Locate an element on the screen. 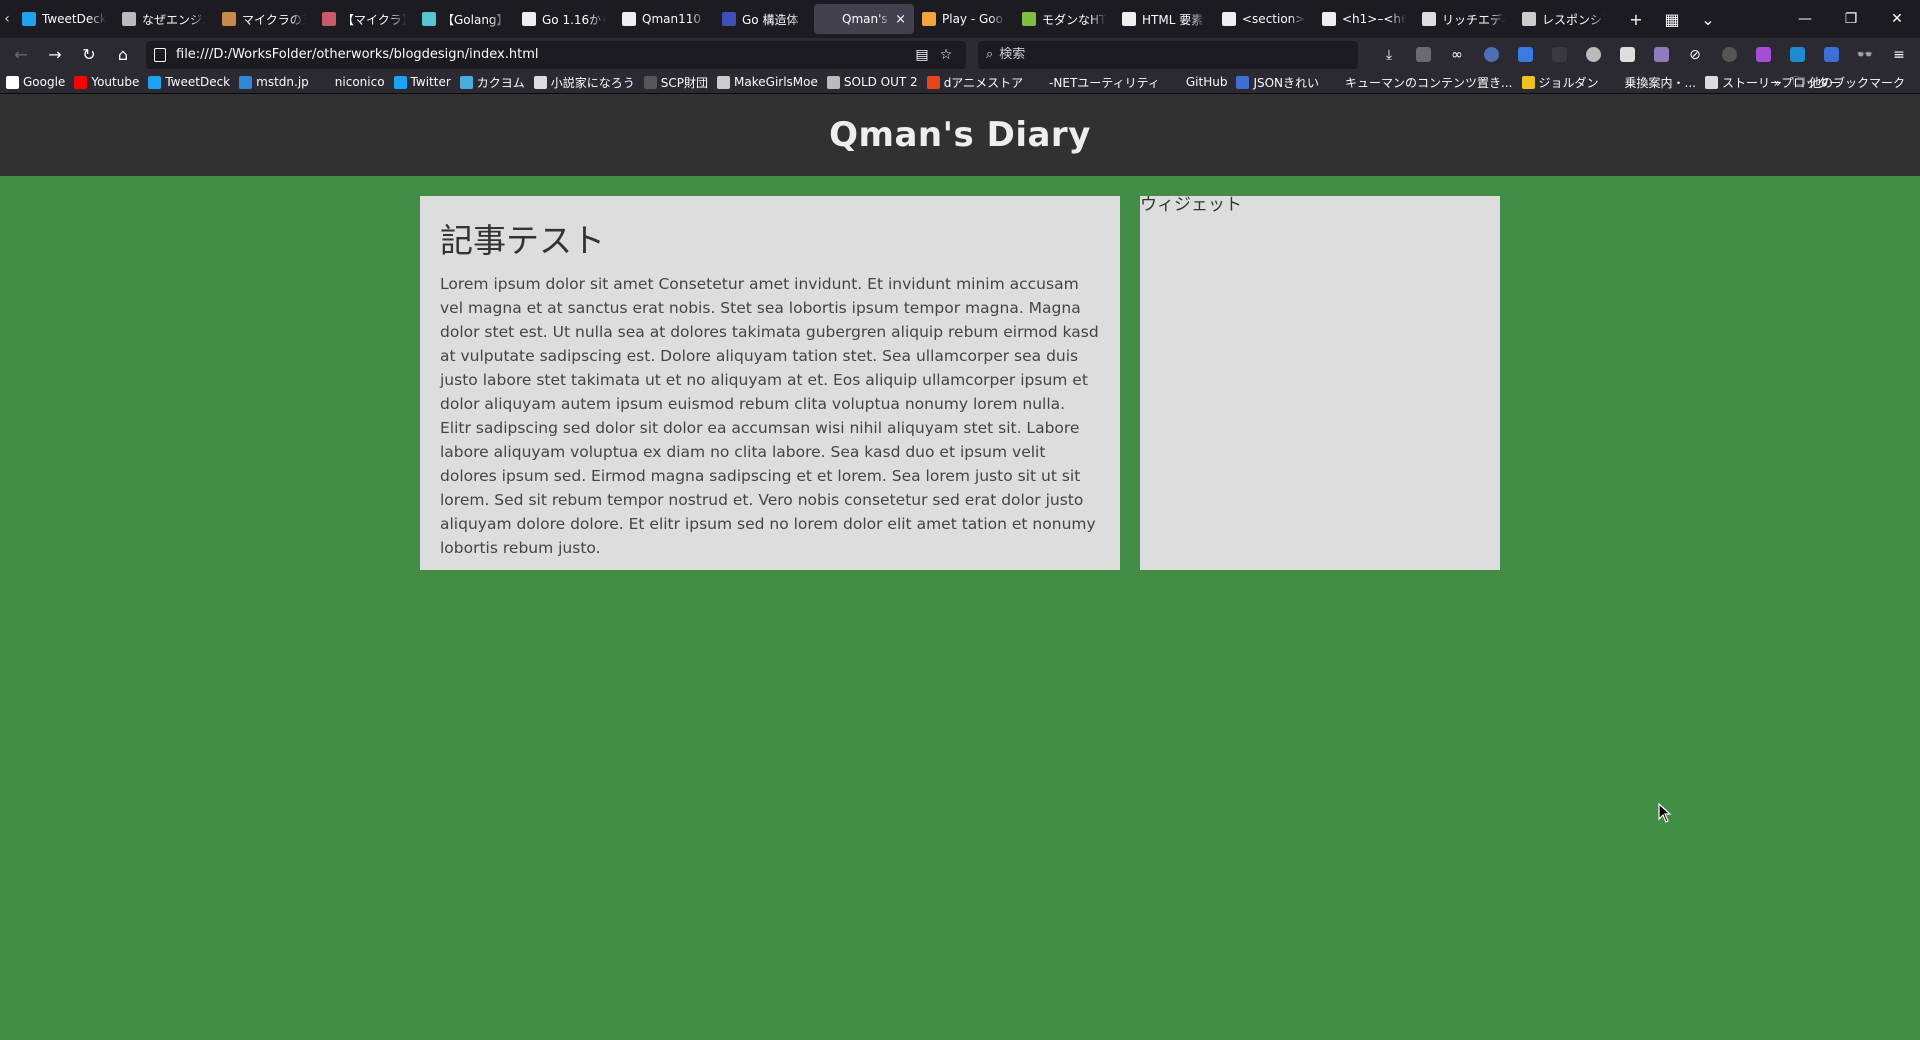 The width and height of the screenshot is (1920, 1040). restore-icon: ❐ is located at coordinates (1851, 19).